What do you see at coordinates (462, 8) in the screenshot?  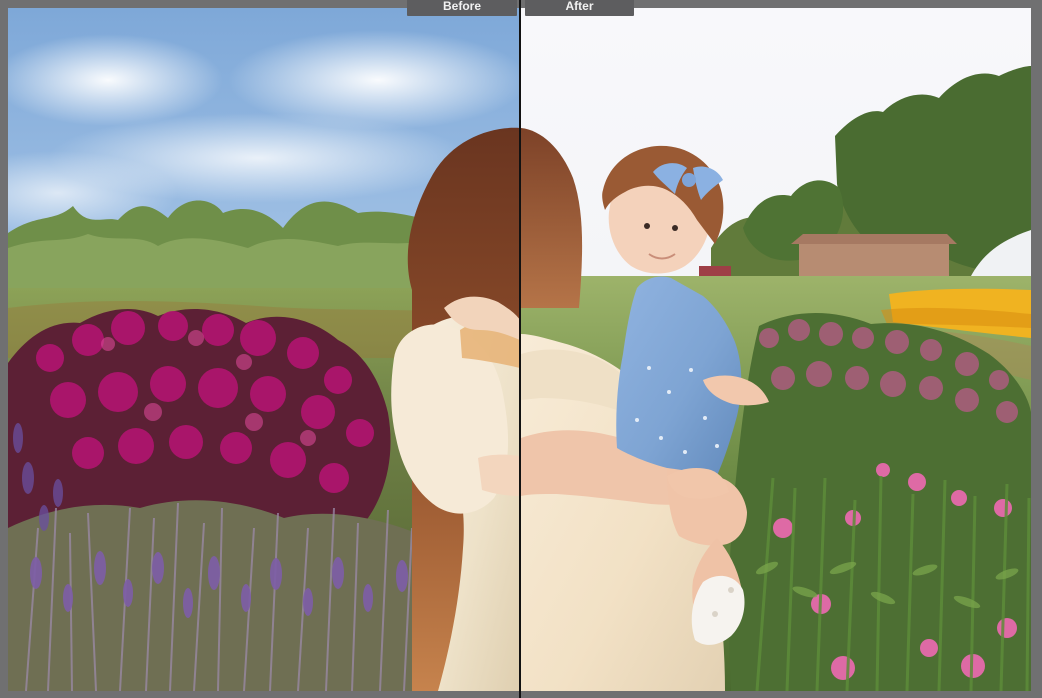 I see `before-label: Before` at bounding box center [462, 8].